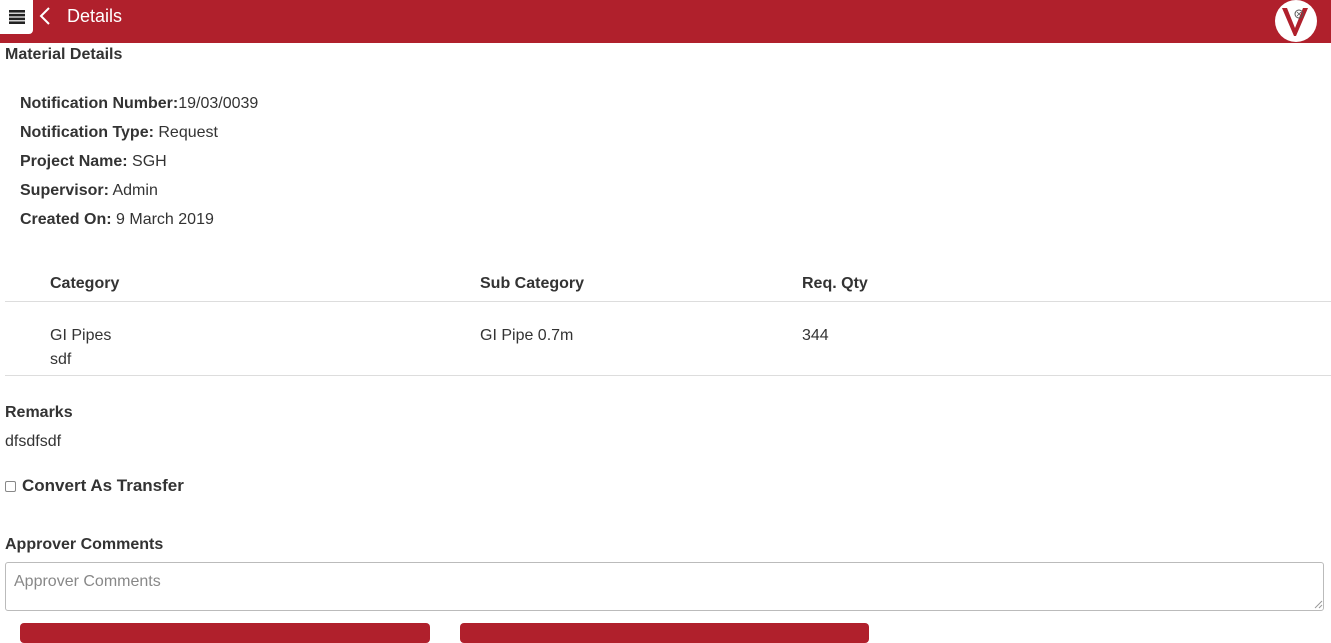 The image size is (1331, 643). What do you see at coordinates (99, 103) in the screenshot?
I see `field-label: Notification Number:` at bounding box center [99, 103].